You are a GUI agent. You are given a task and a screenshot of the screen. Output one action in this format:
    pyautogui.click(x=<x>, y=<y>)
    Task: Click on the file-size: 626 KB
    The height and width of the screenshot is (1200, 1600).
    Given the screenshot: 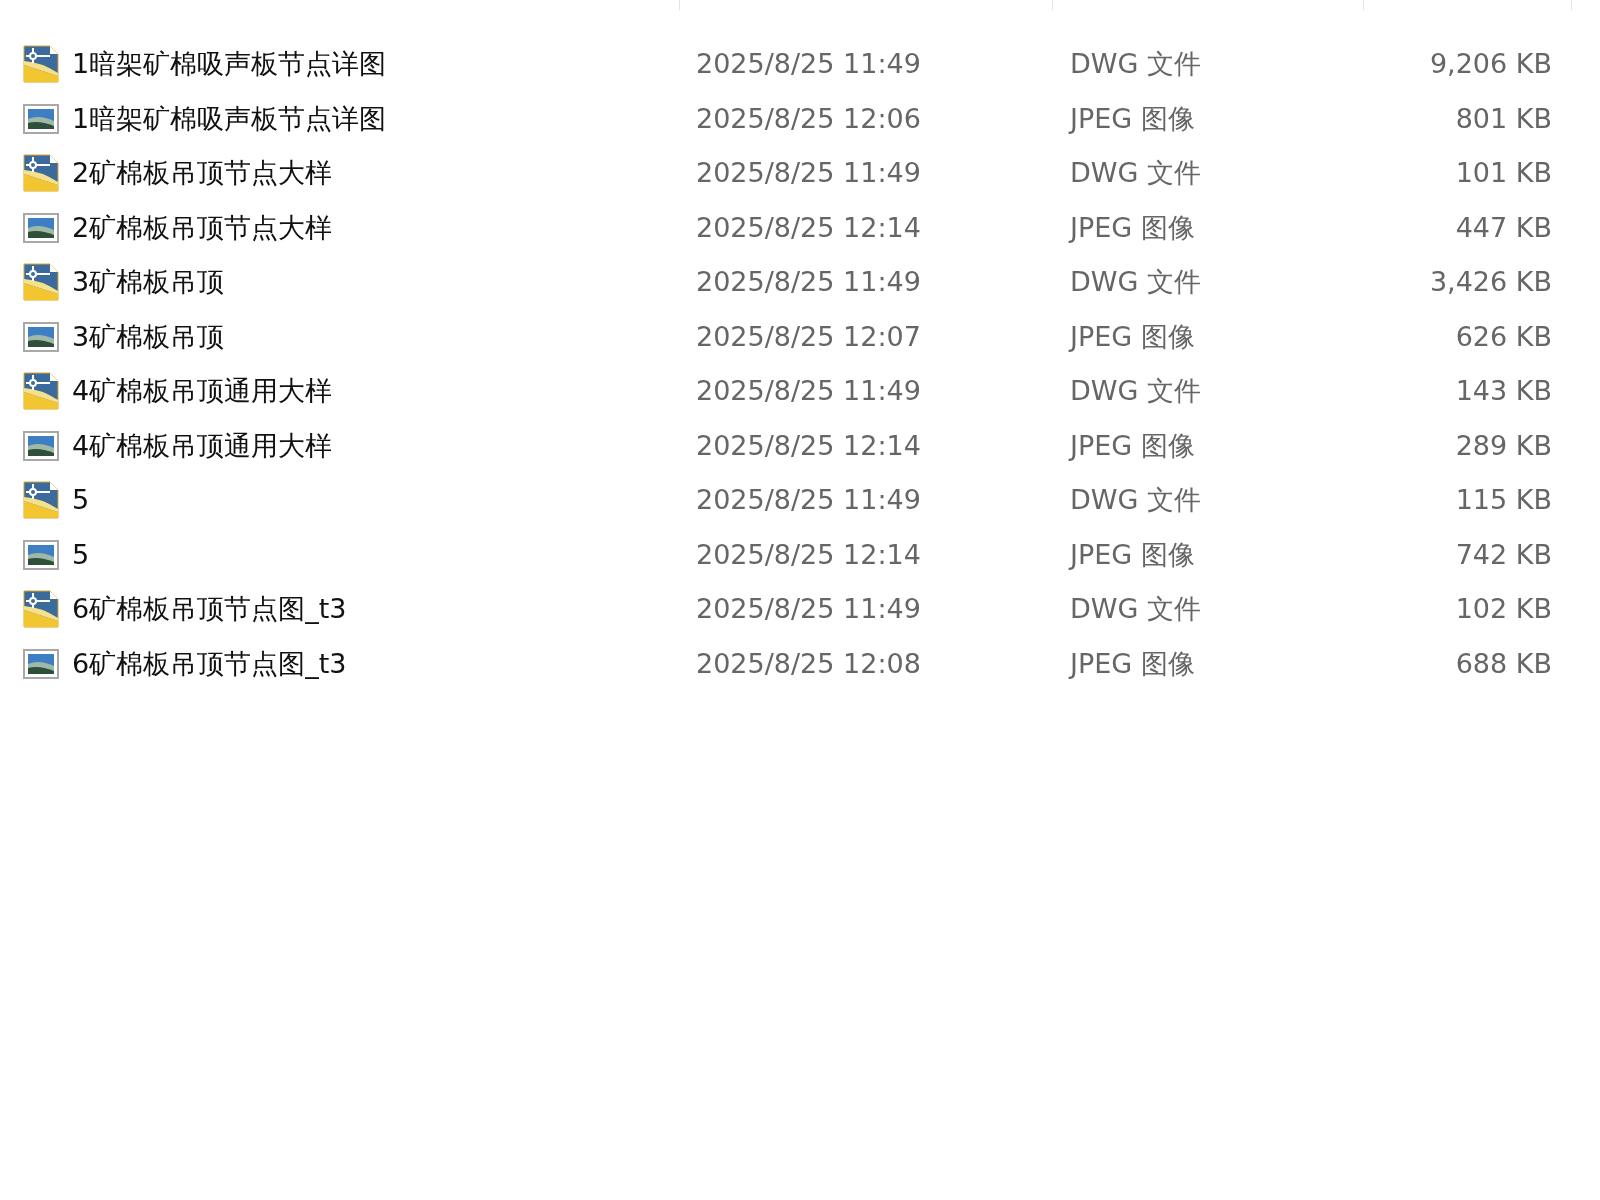 What is the action you would take?
    pyautogui.click(x=1503, y=336)
    